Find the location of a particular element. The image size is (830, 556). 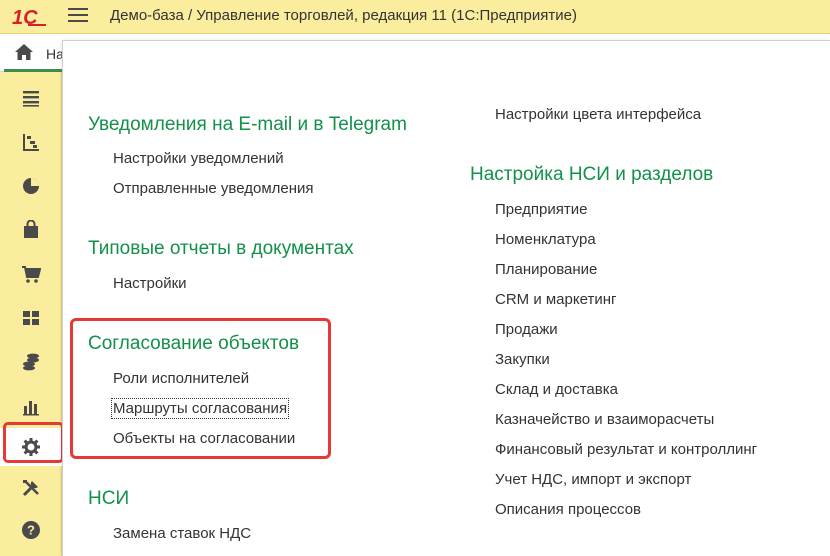

settings-highlight-frame is located at coordinates (33, 442).